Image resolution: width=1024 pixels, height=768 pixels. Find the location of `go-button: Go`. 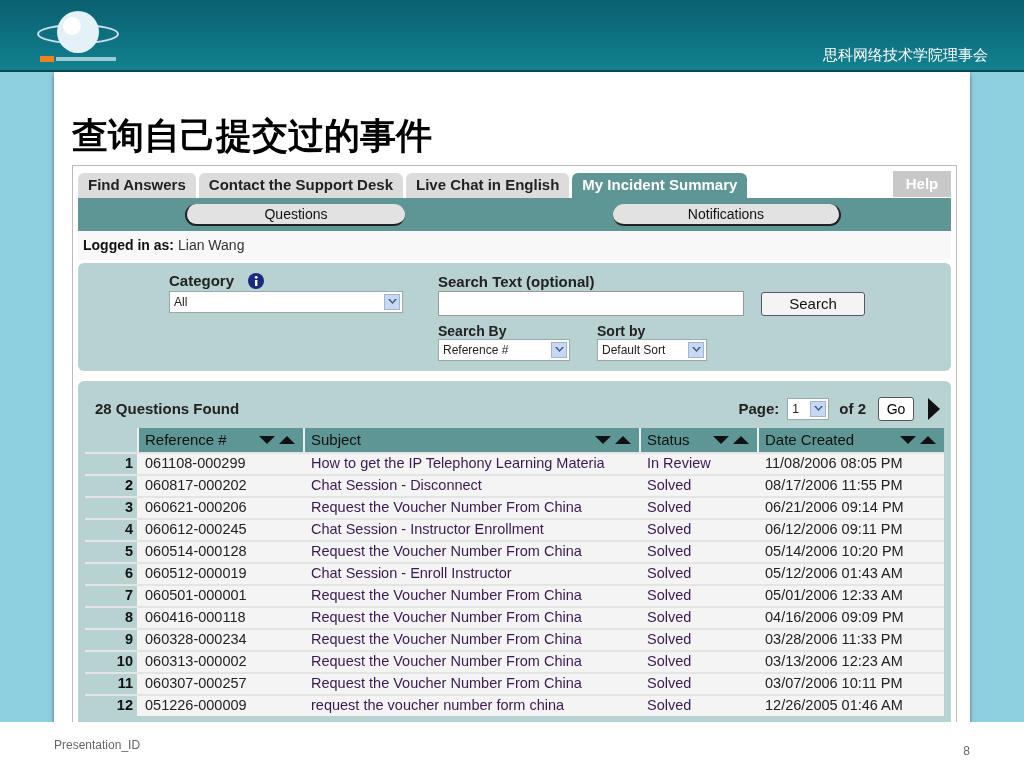

go-button: Go is located at coordinates (896, 409).